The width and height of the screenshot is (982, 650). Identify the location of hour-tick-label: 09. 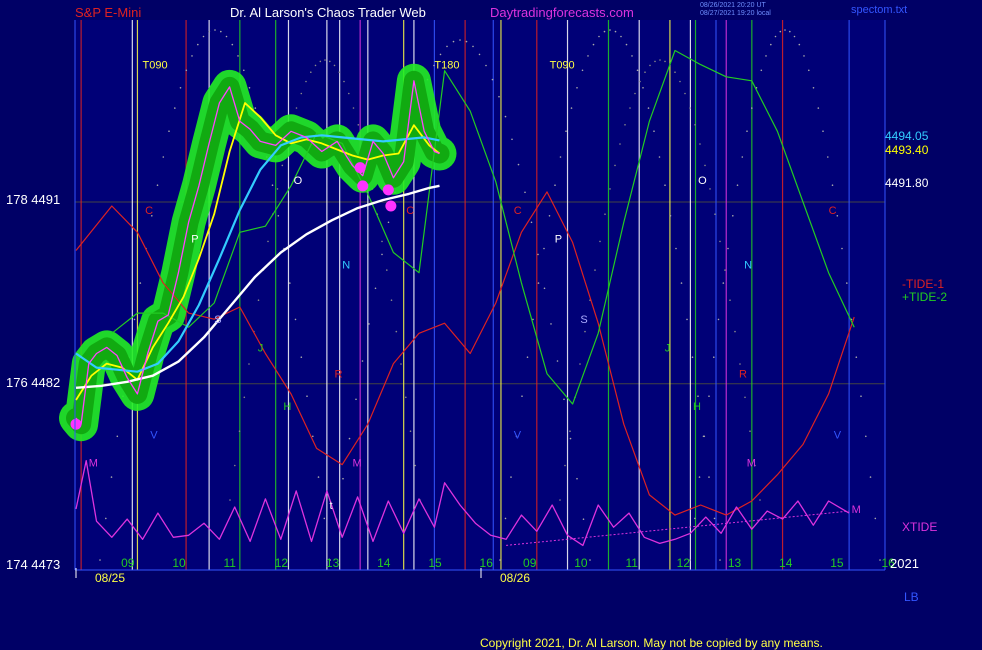
(530, 563).